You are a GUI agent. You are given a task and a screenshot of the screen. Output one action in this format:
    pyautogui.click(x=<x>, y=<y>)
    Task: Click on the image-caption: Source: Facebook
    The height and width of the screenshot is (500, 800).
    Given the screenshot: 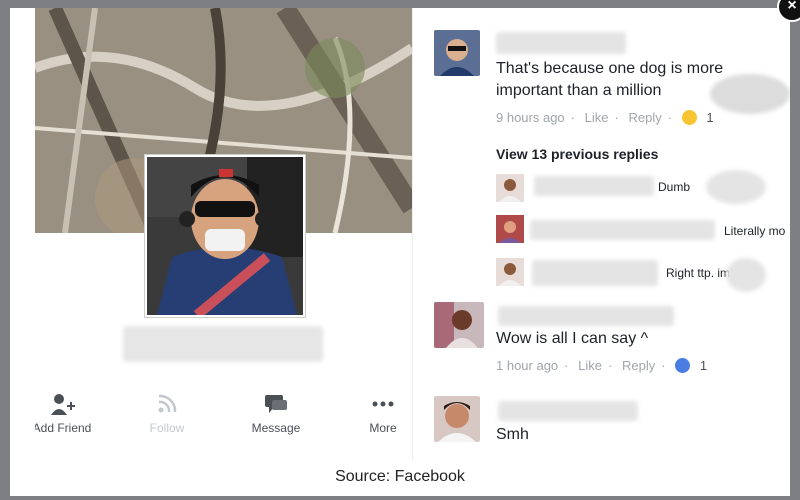 What is the action you would take?
    pyautogui.click(x=400, y=478)
    